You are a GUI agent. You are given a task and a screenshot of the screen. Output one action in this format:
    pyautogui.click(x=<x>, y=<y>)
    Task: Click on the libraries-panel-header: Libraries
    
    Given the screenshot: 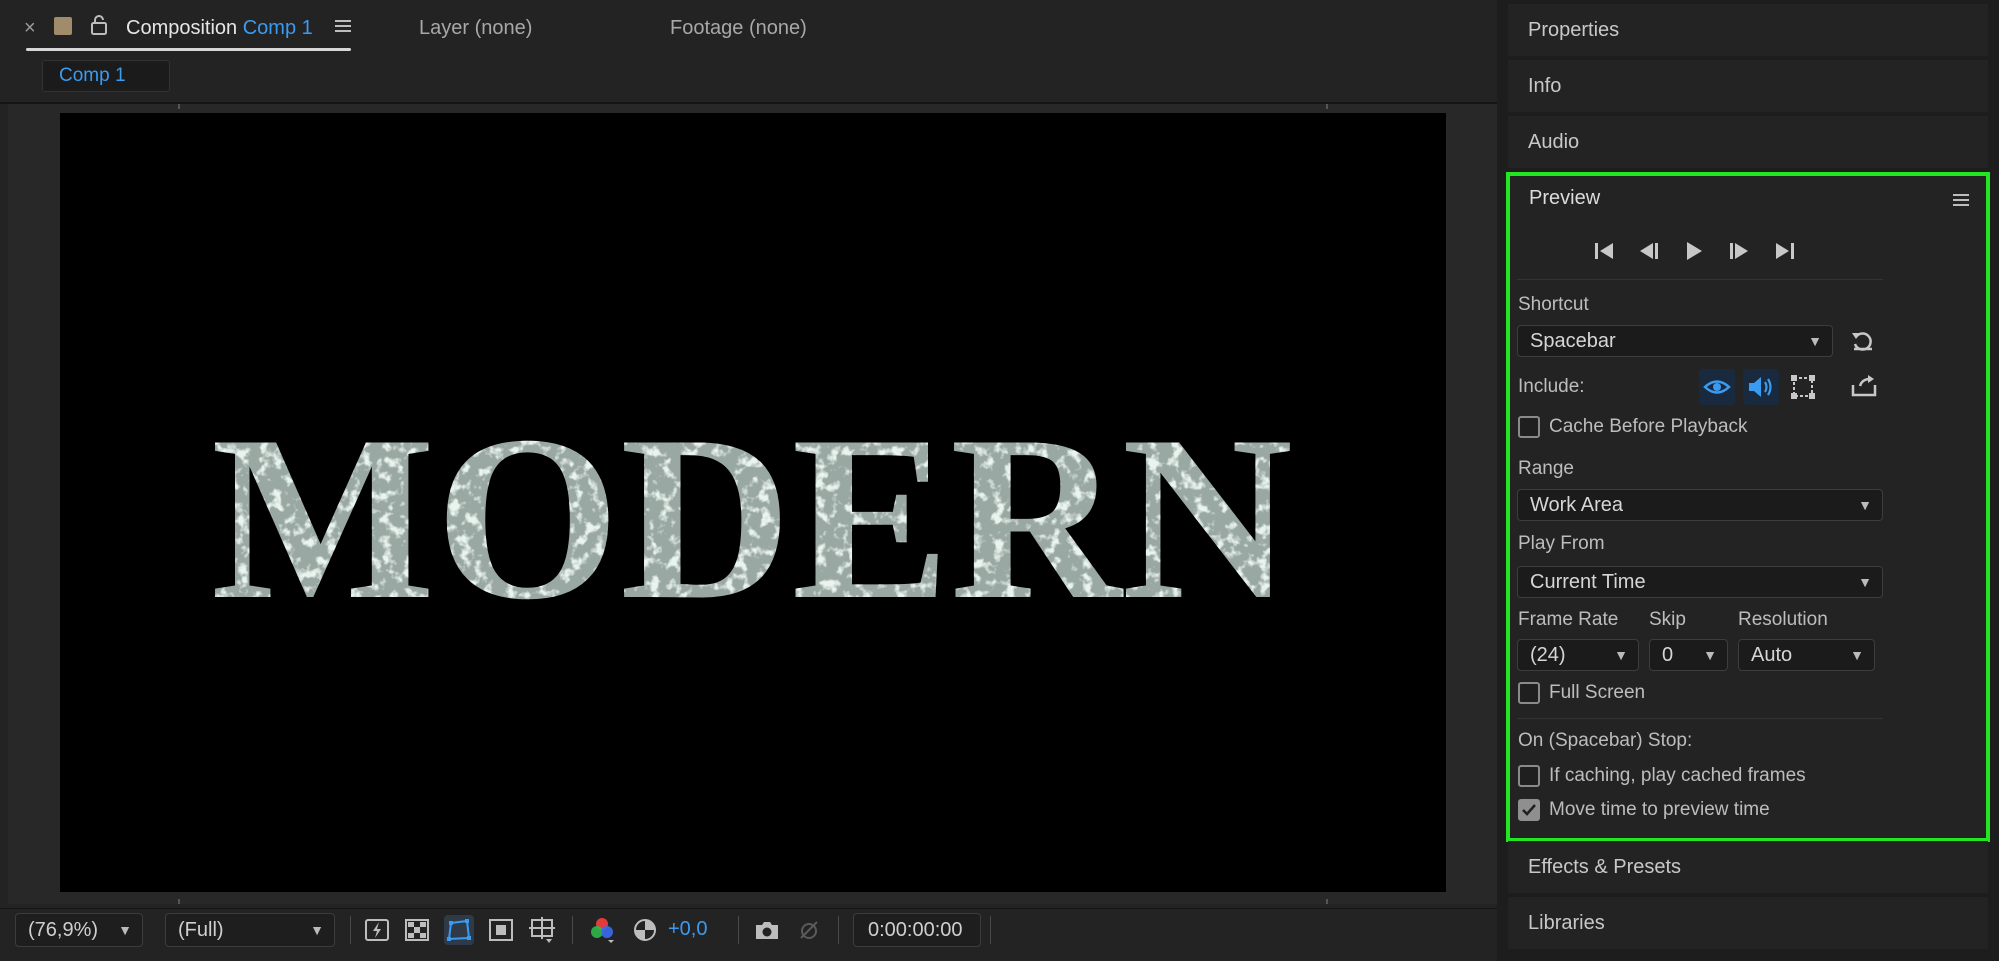 What is the action you would take?
    pyautogui.click(x=1748, y=923)
    